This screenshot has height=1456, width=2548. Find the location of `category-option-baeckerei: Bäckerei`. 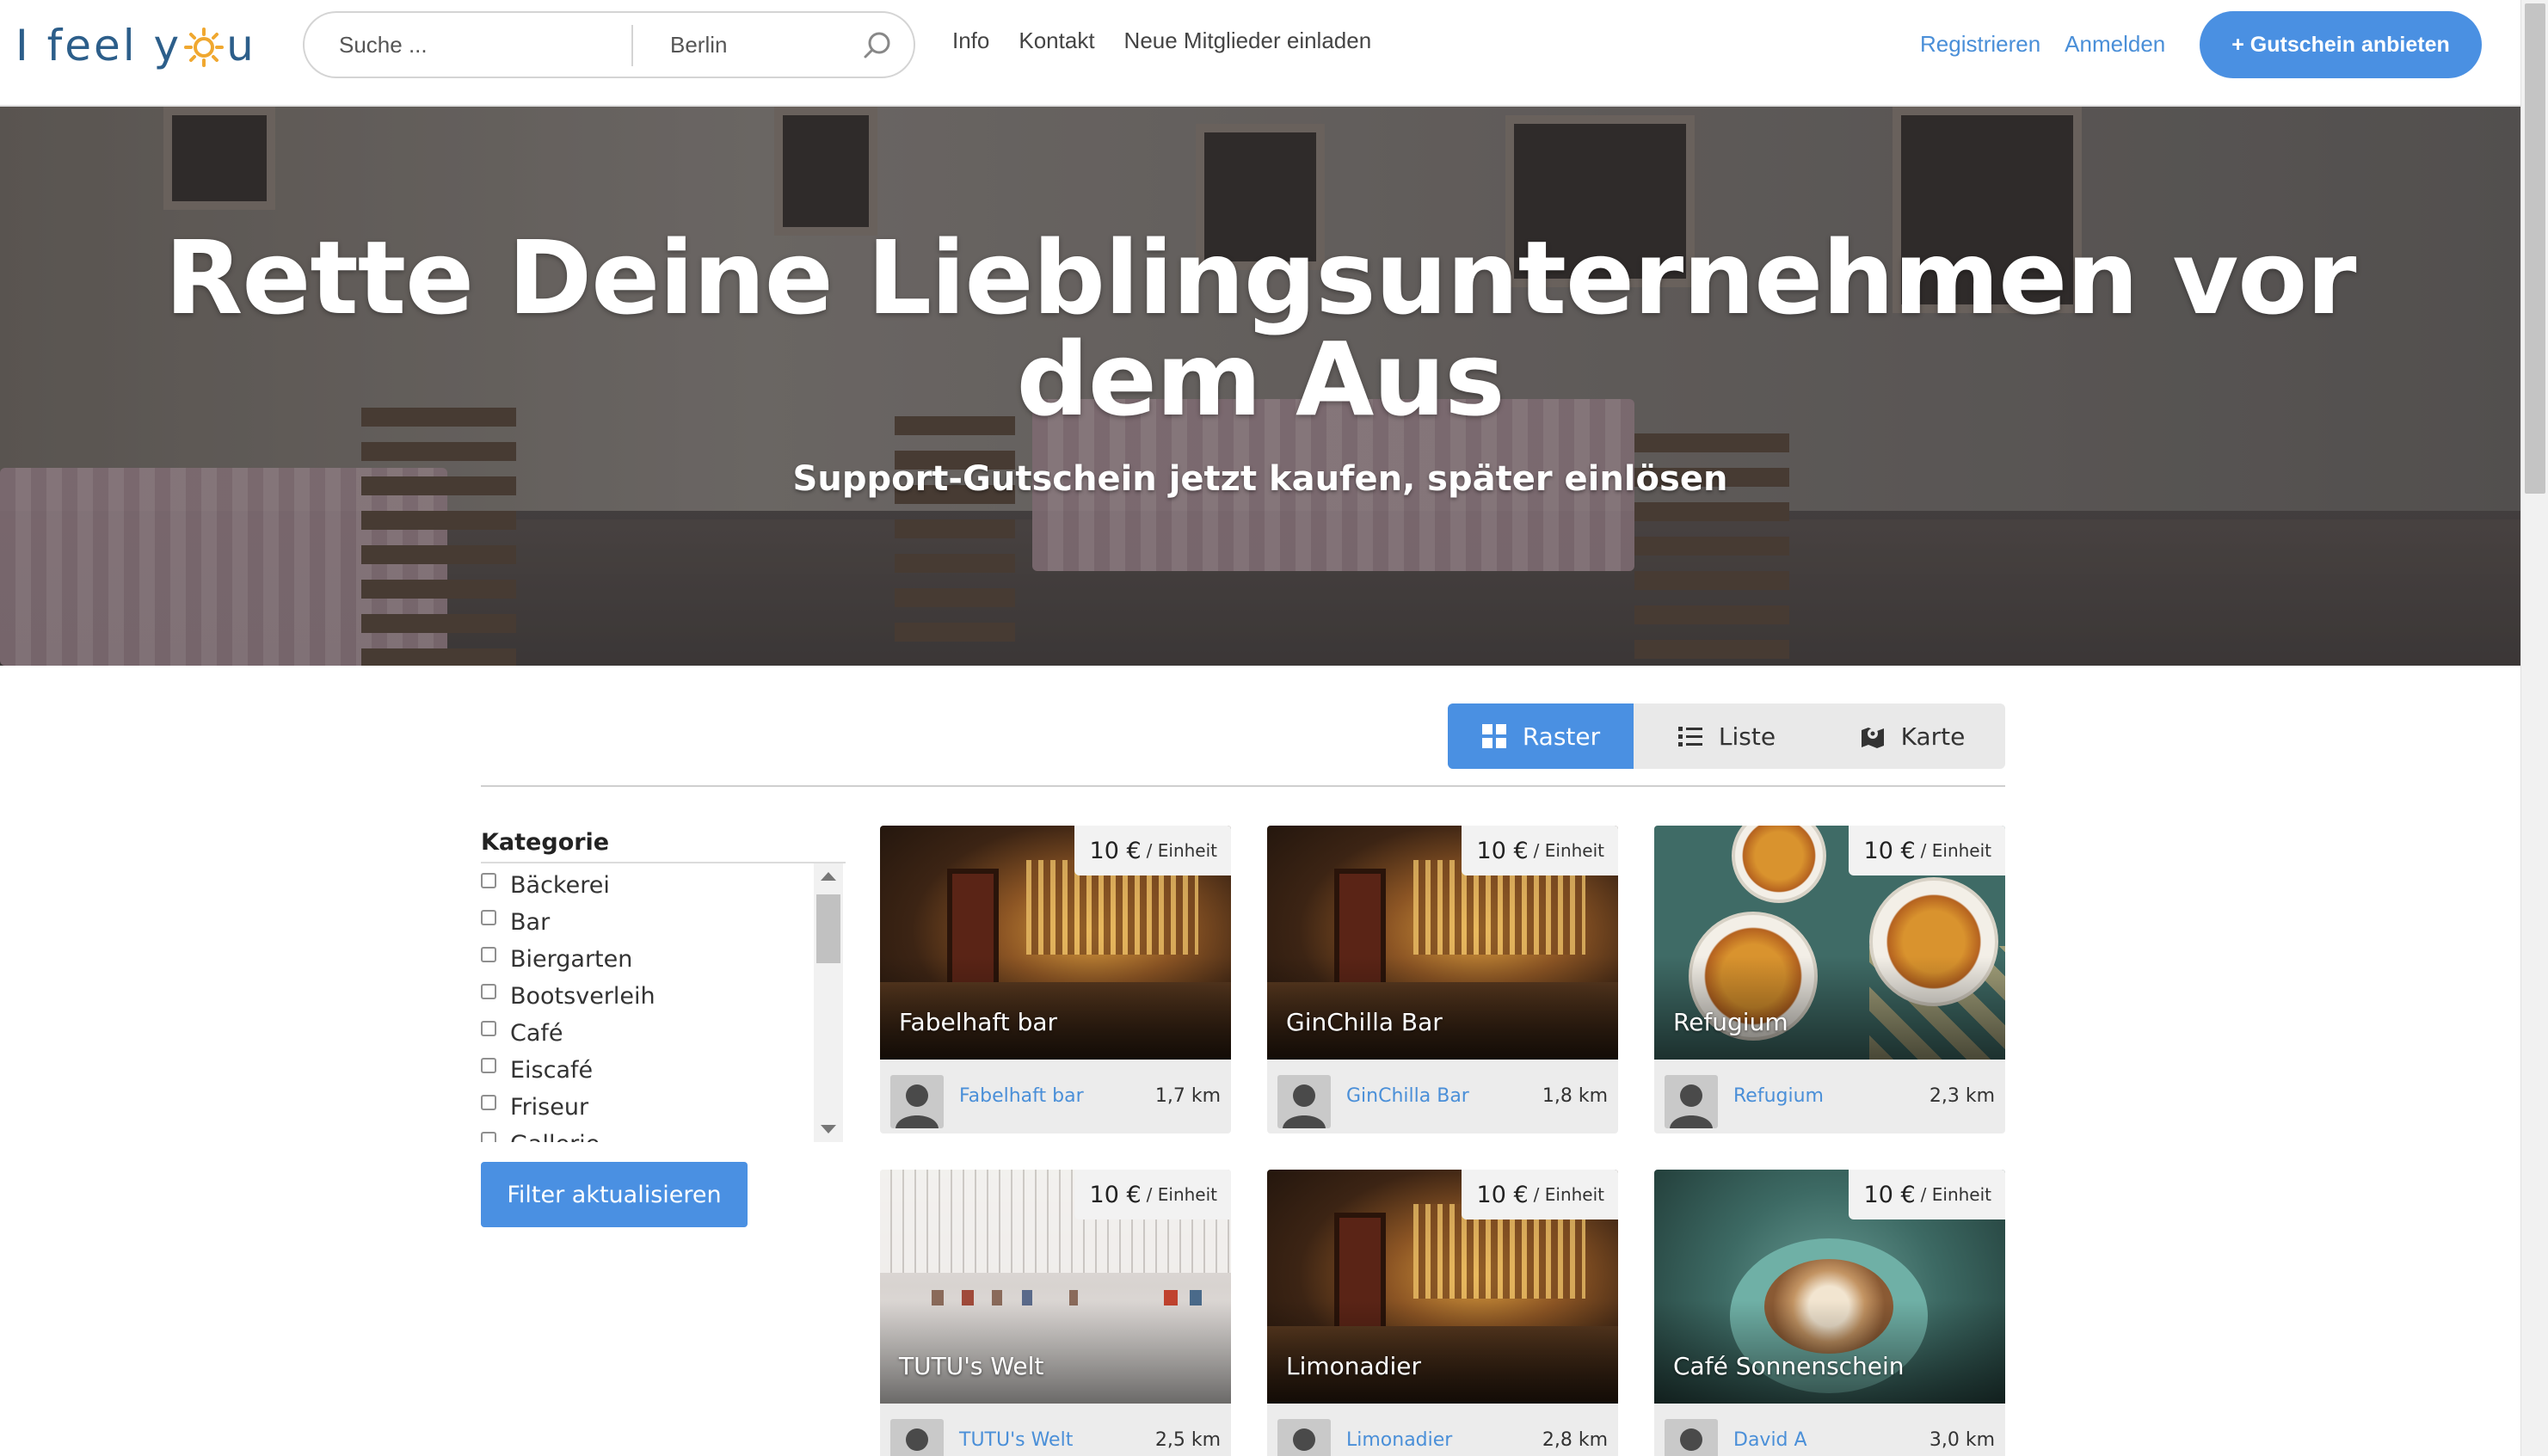

category-option-baeckerei: Bäckerei is located at coordinates (568, 886).